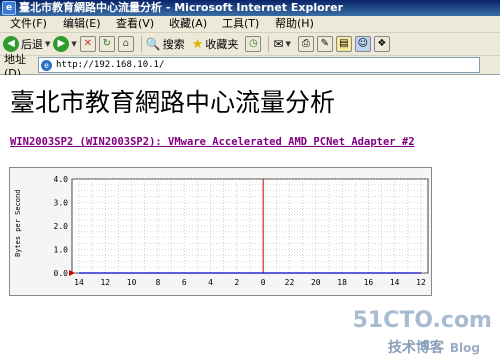 The width and height of the screenshot is (500, 357). I want to click on x-tick-label: 2, so click(236, 282).